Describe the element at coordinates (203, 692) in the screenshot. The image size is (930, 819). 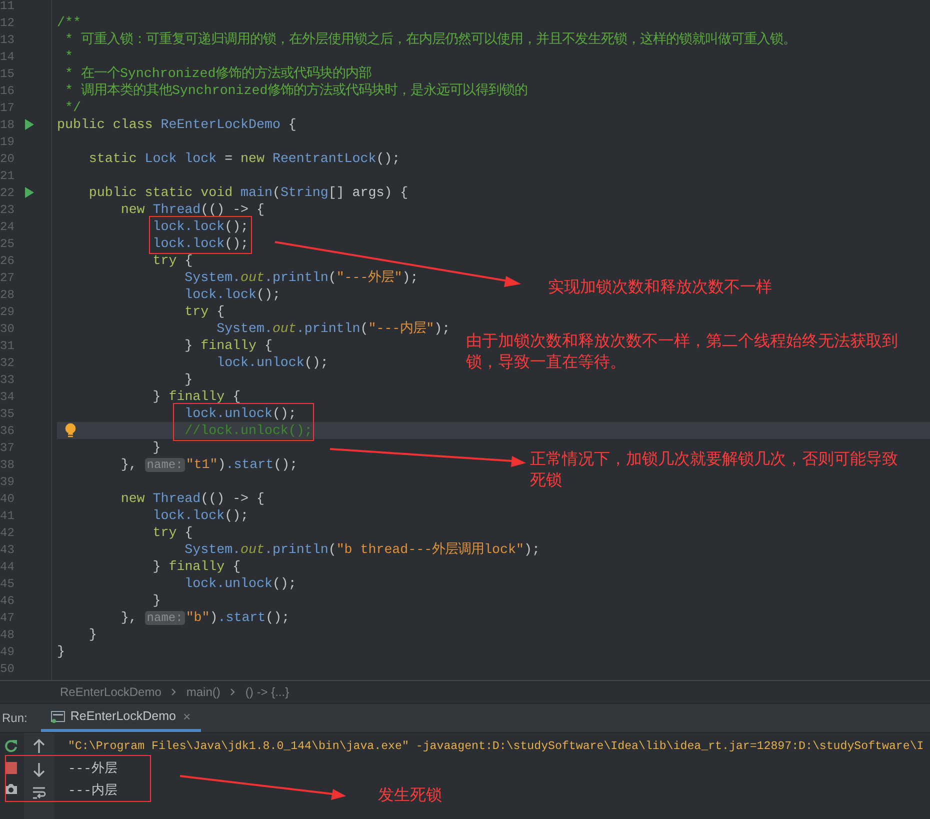
I see `breadcrumb-item: main()` at that location.